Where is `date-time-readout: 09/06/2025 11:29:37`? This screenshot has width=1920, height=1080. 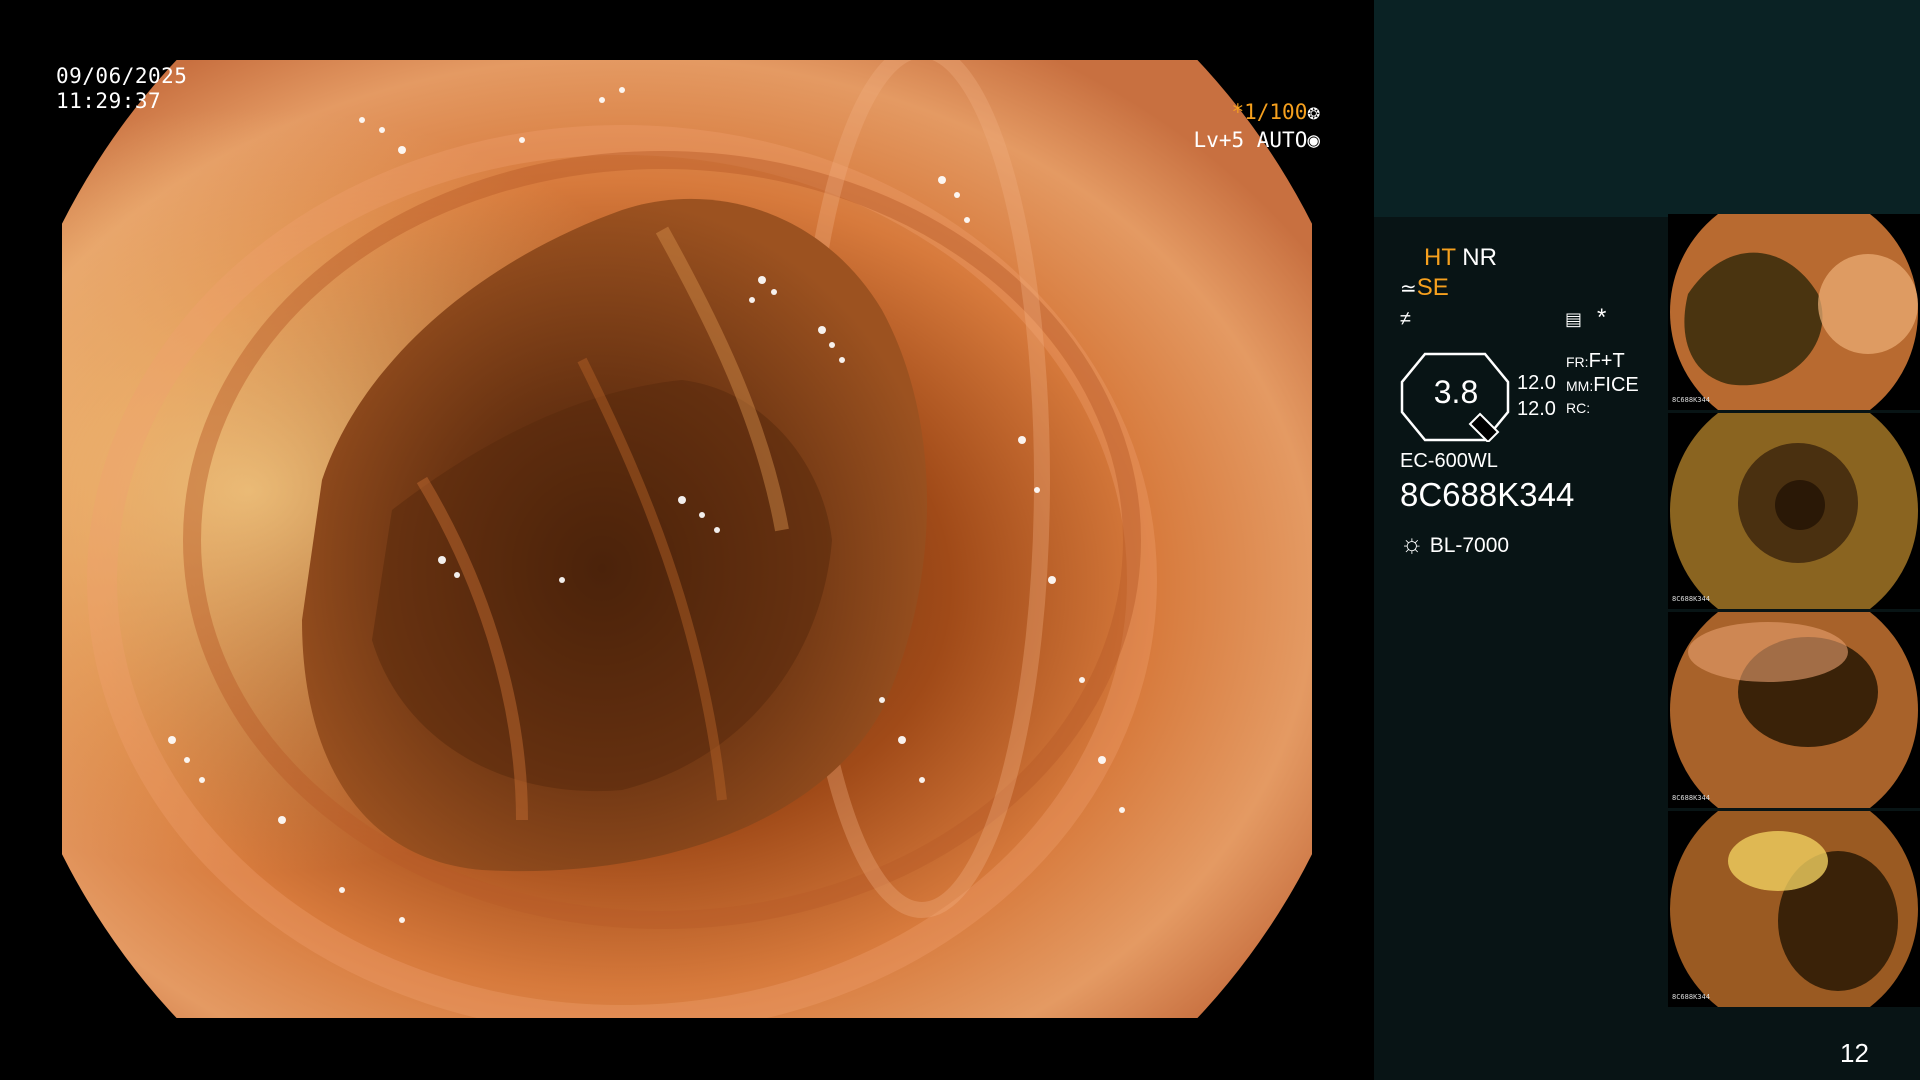 date-time-readout: 09/06/2025 11:29:37 is located at coordinates (121, 89).